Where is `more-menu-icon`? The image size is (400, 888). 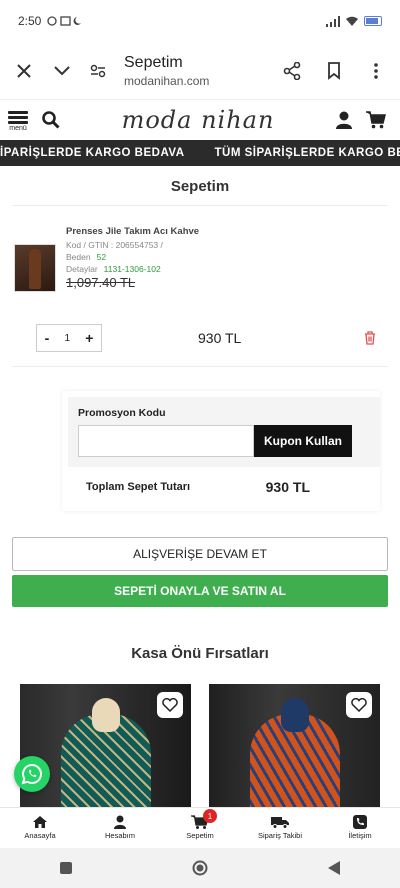
more-menu-icon is located at coordinates (376, 71).